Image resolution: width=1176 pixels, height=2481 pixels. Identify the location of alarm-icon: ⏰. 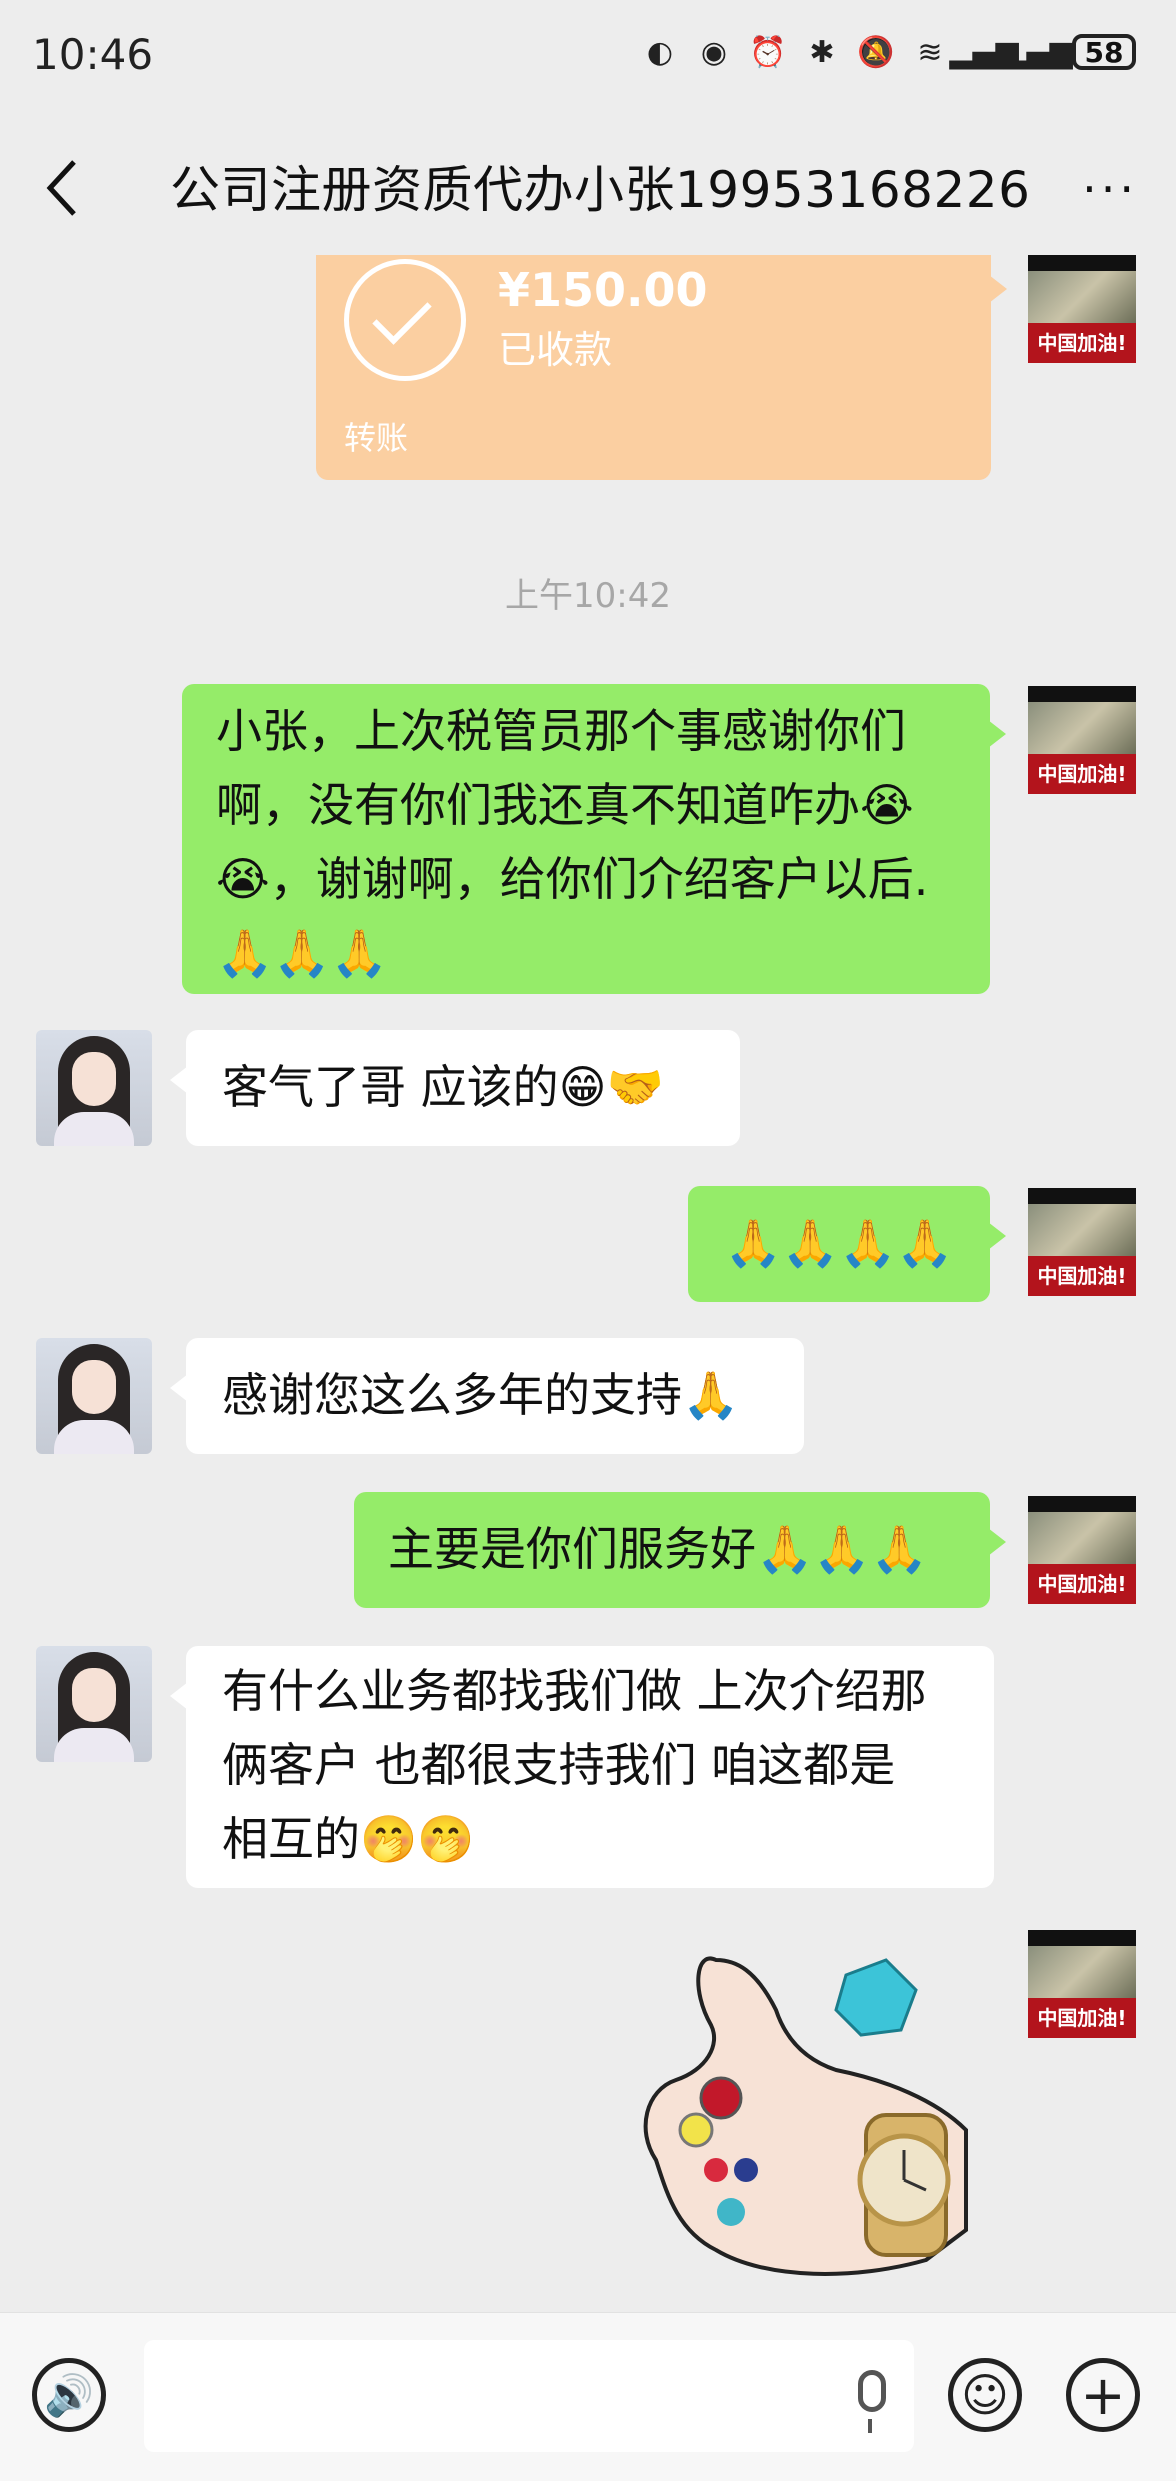
(768, 52).